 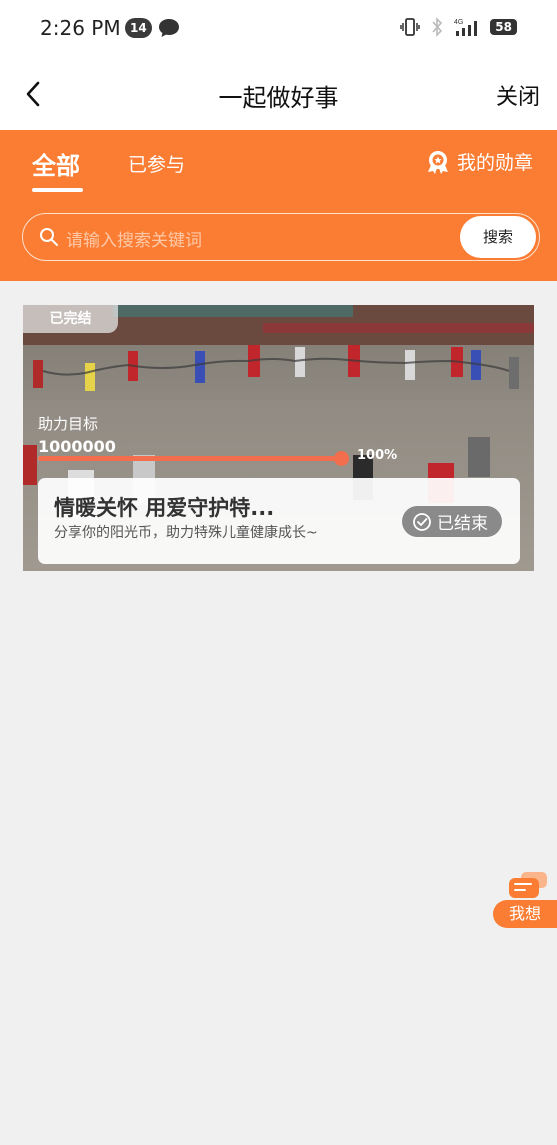 What do you see at coordinates (466, 27) in the screenshot?
I see `signal-icon: 4G` at bounding box center [466, 27].